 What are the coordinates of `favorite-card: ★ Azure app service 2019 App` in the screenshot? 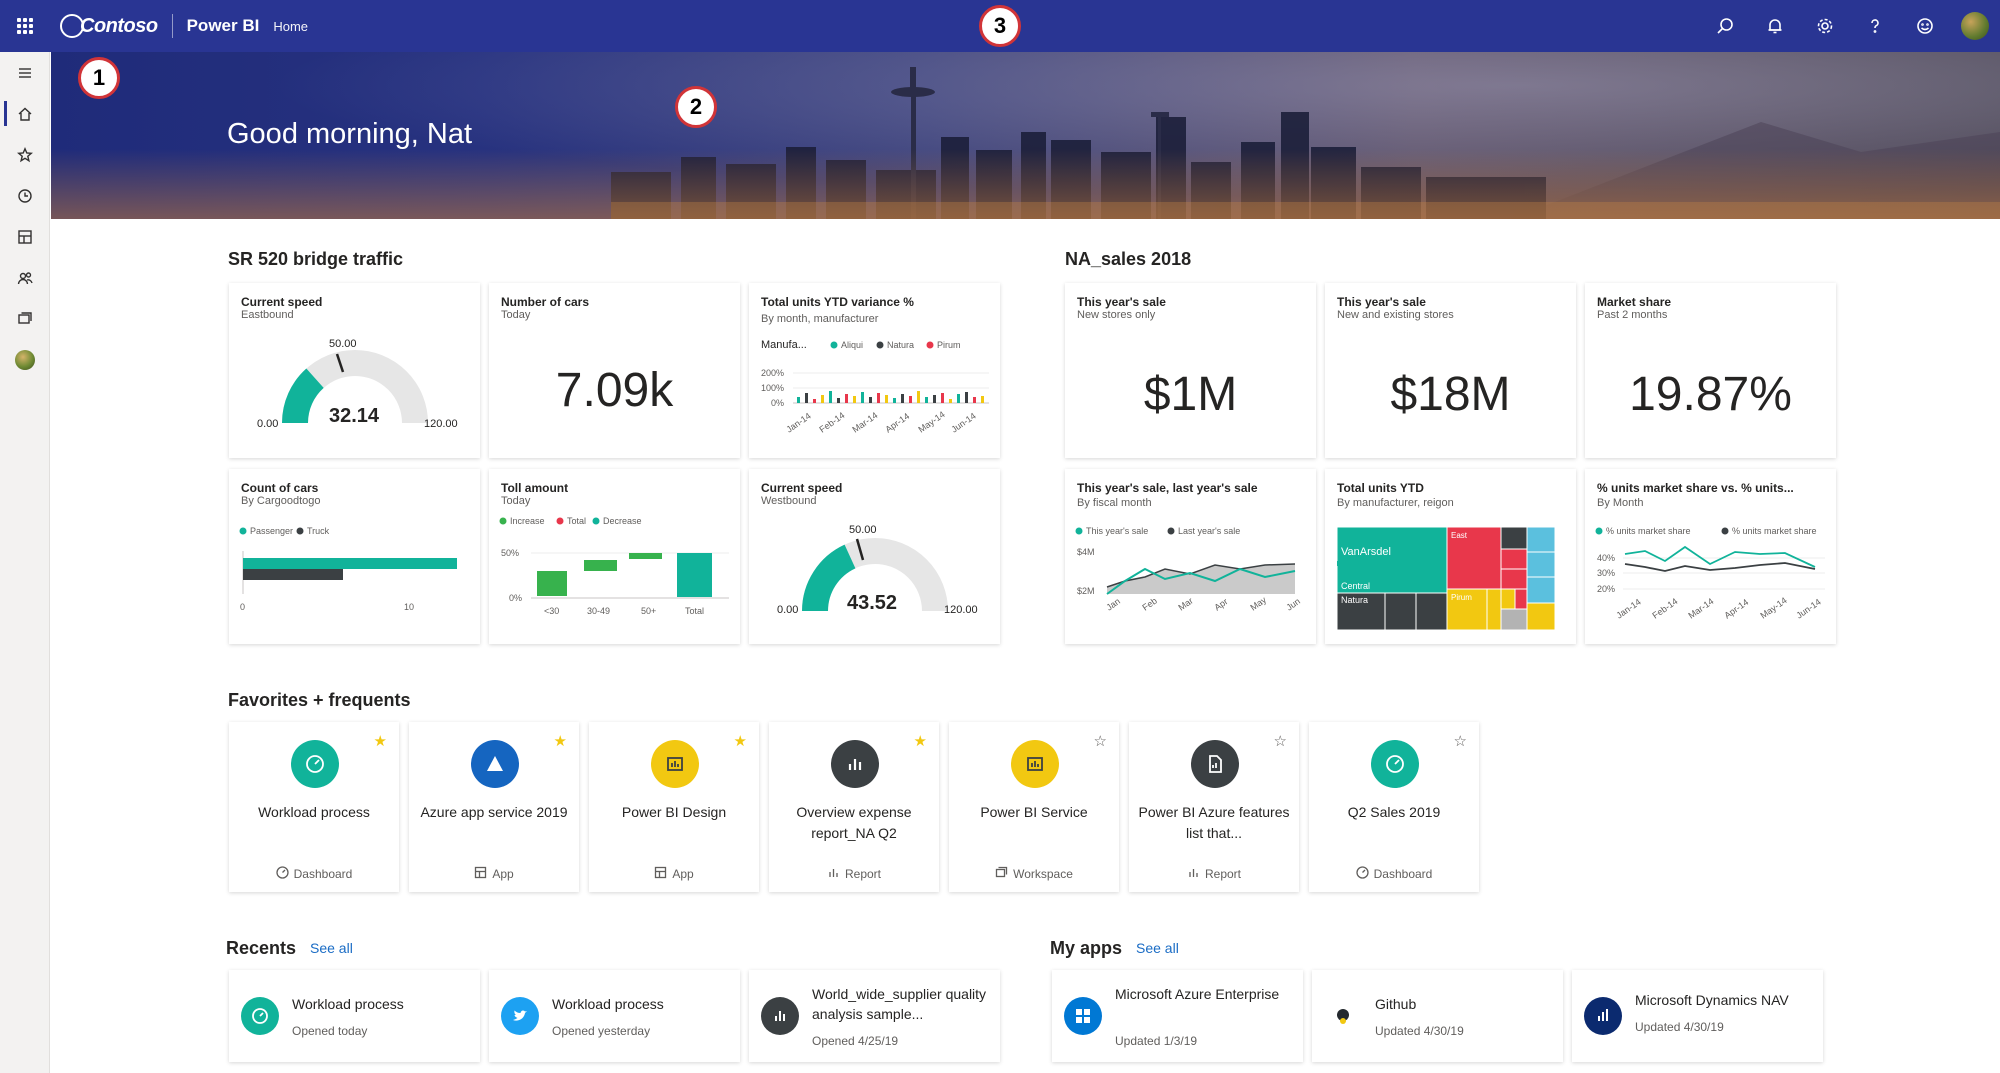 It's located at (494, 807).